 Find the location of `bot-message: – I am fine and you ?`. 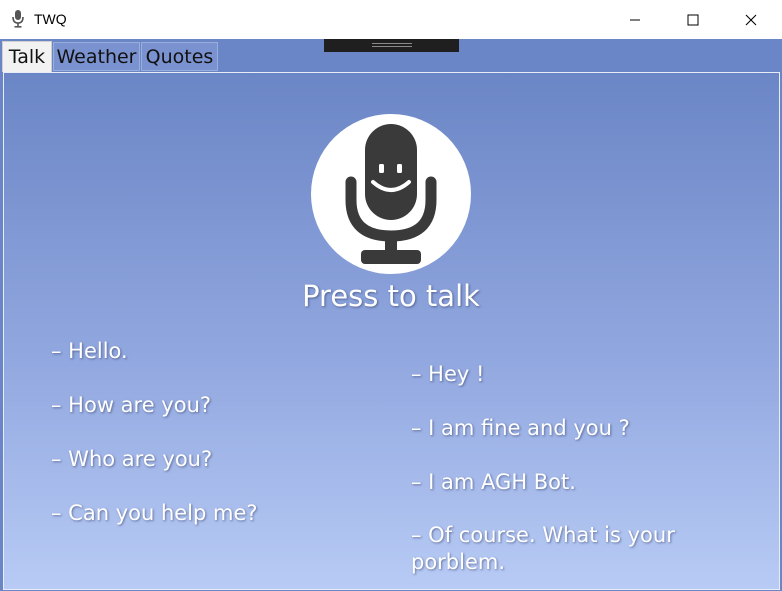

bot-message: – I am fine and you ? is located at coordinates (520, 428).